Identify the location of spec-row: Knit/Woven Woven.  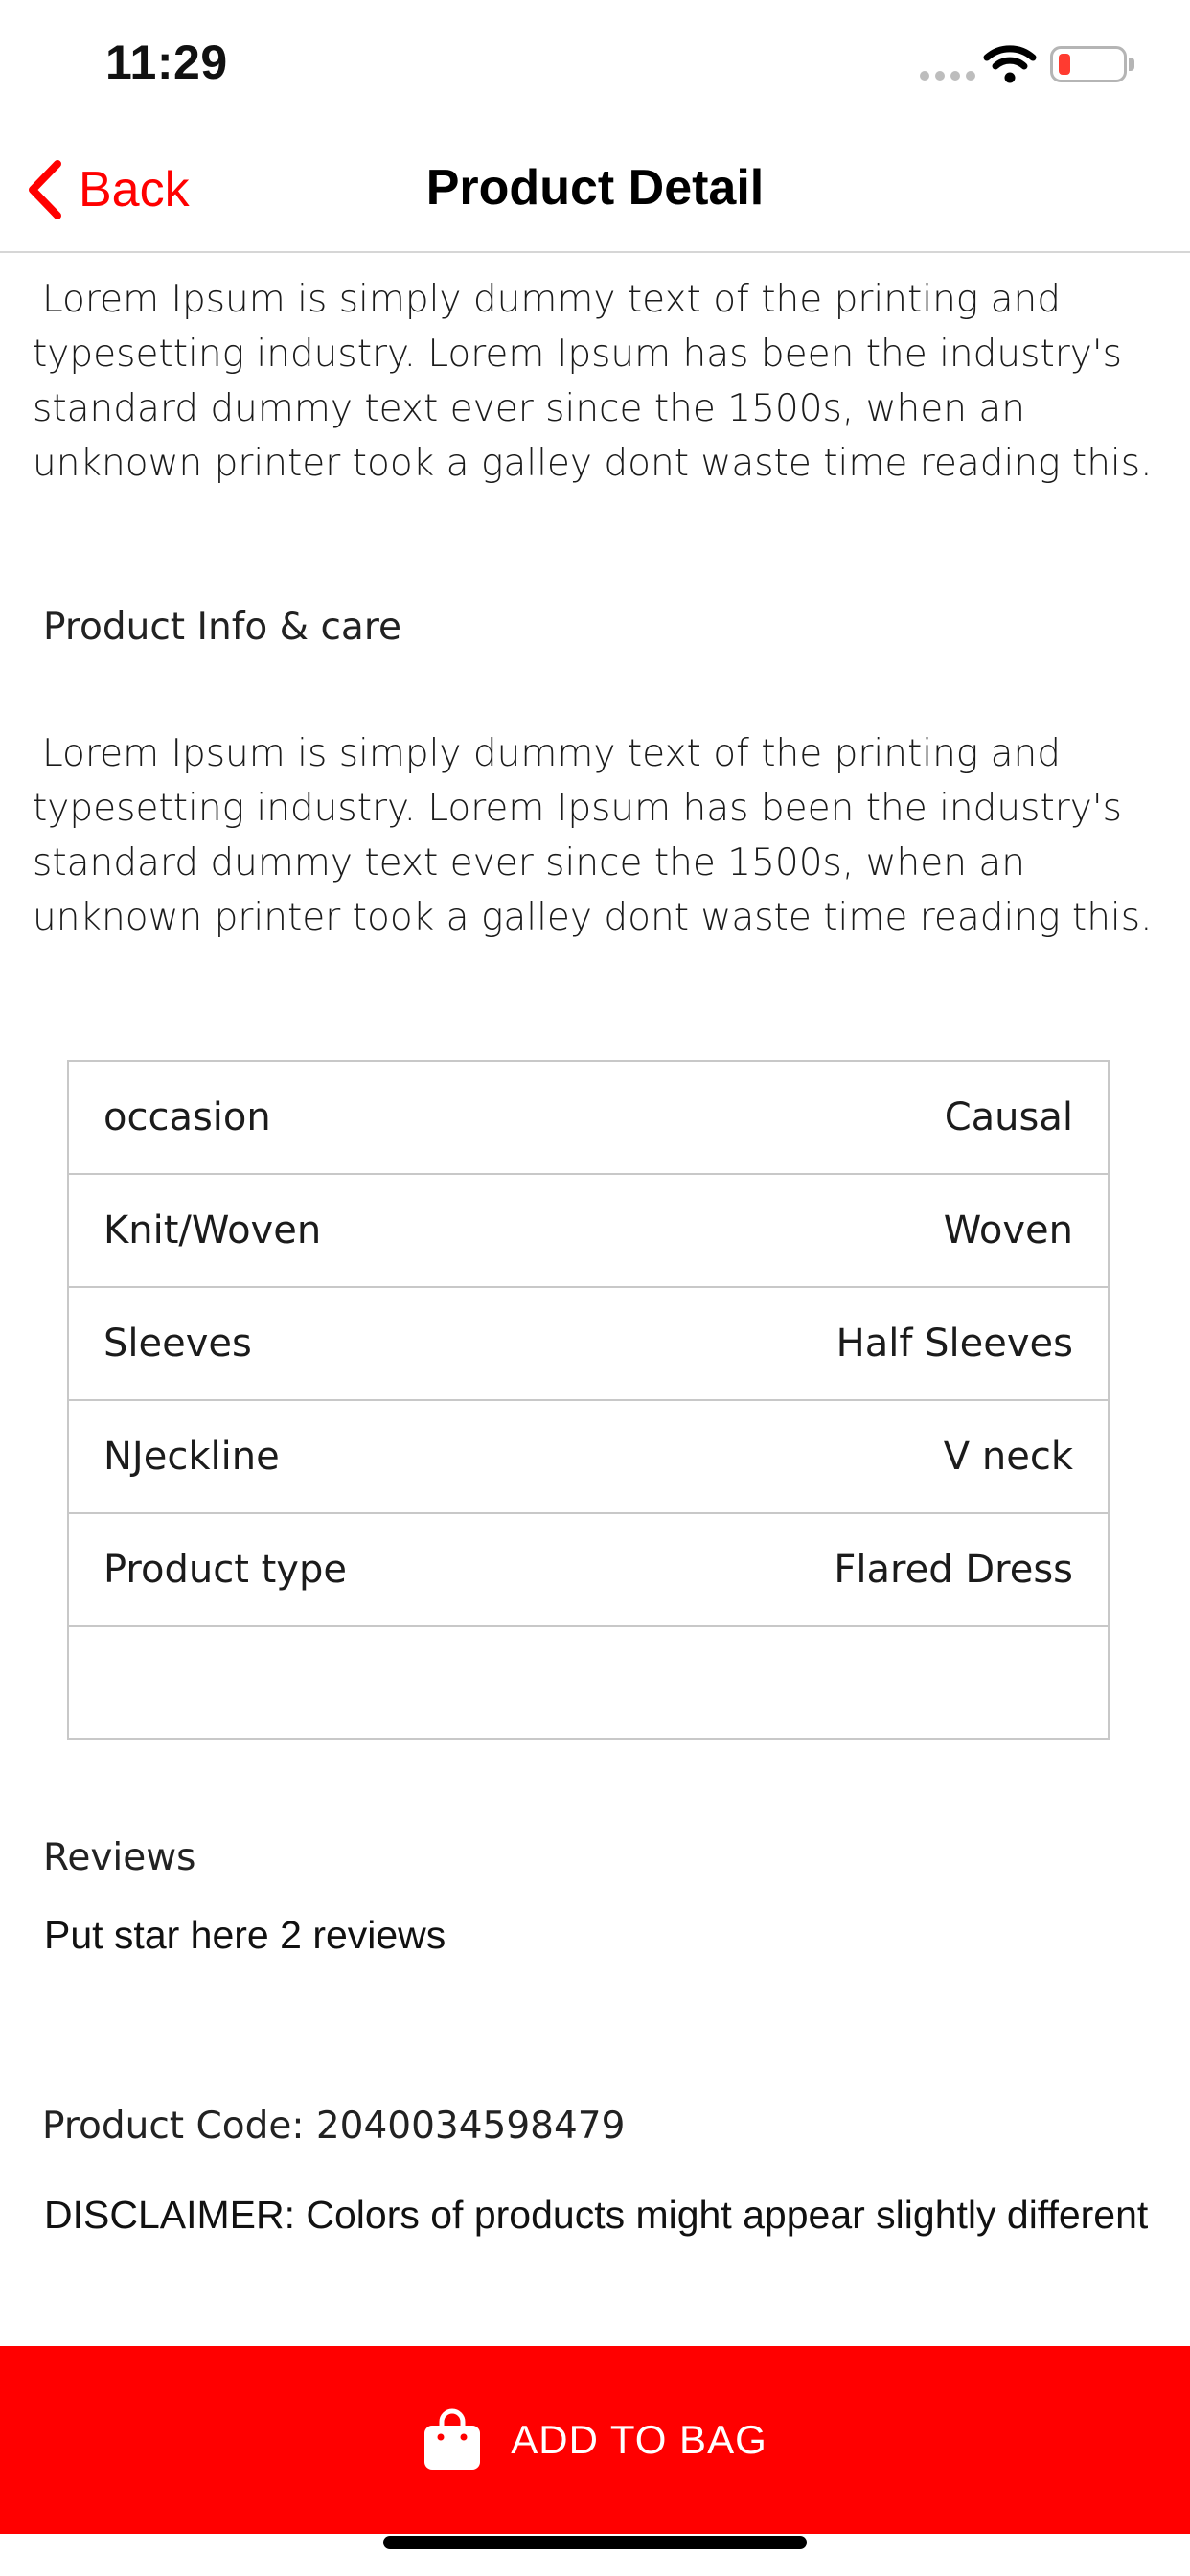
(589, 1231).